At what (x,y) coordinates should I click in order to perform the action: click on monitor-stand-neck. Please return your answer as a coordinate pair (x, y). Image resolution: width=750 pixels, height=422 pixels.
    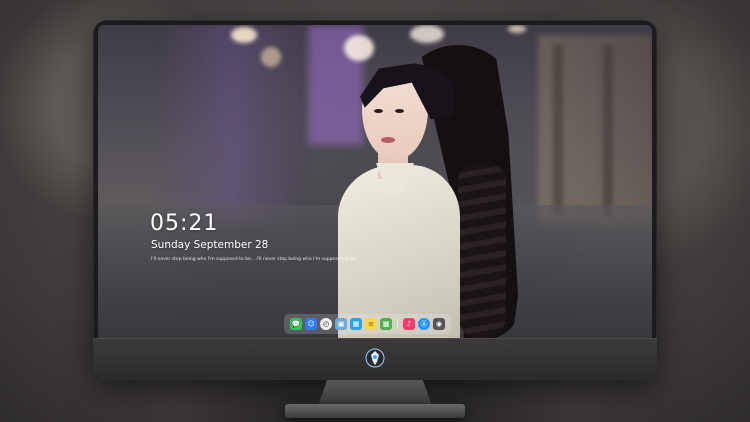
    Looking at the image, I should click on (375, 393).